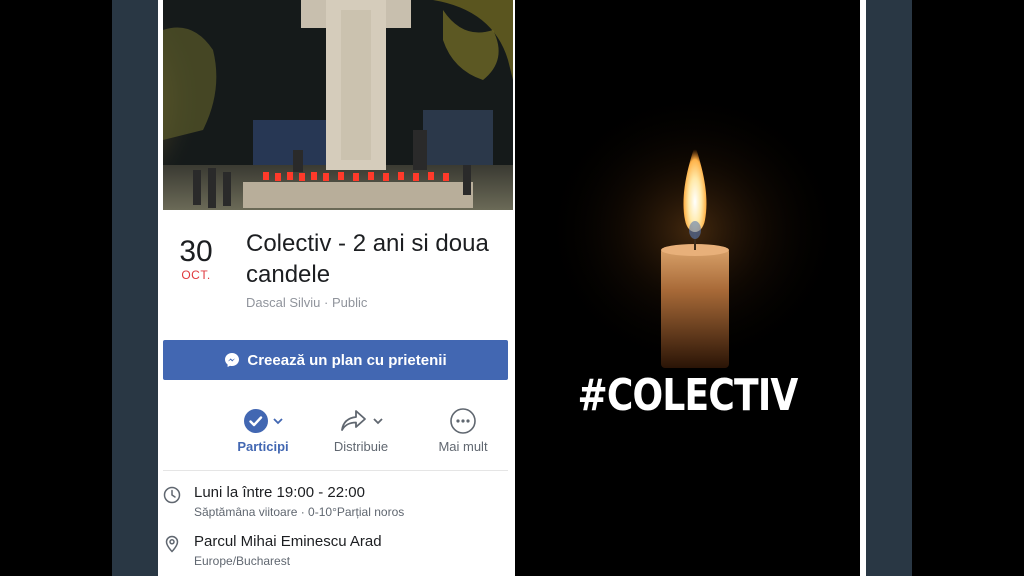 The width and height of the screenshot is (1024, 576). I want to click on share-icon, so click(353, 420).